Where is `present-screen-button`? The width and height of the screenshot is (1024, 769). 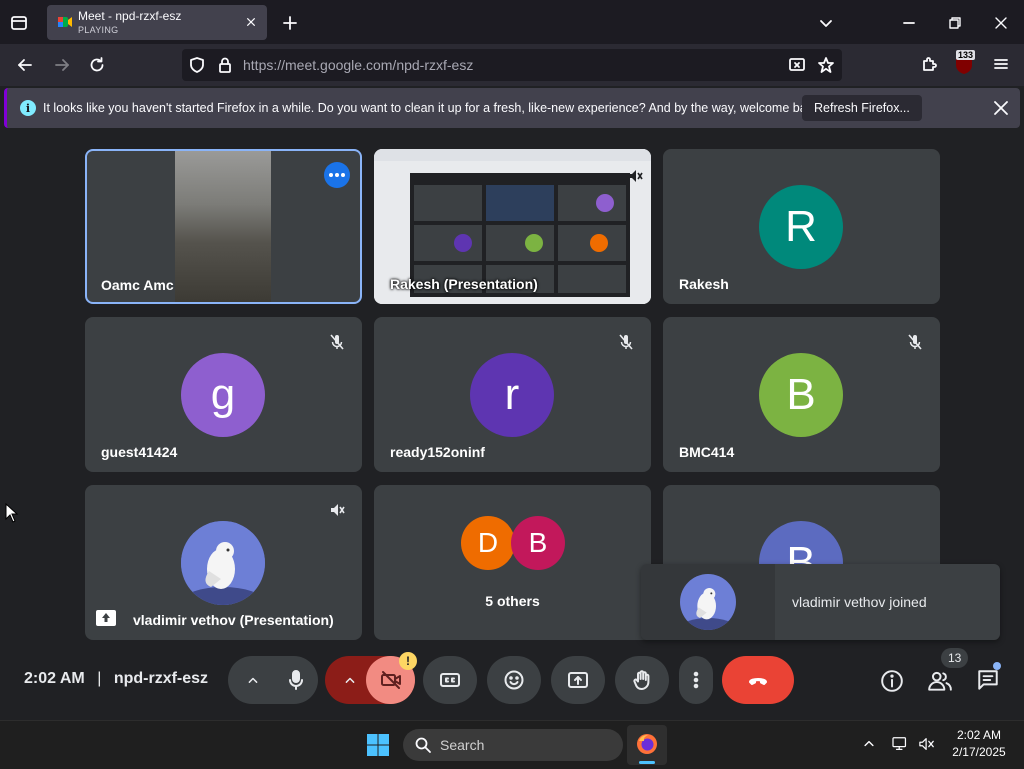 present-screen-button is located at coordinates (578, 680).